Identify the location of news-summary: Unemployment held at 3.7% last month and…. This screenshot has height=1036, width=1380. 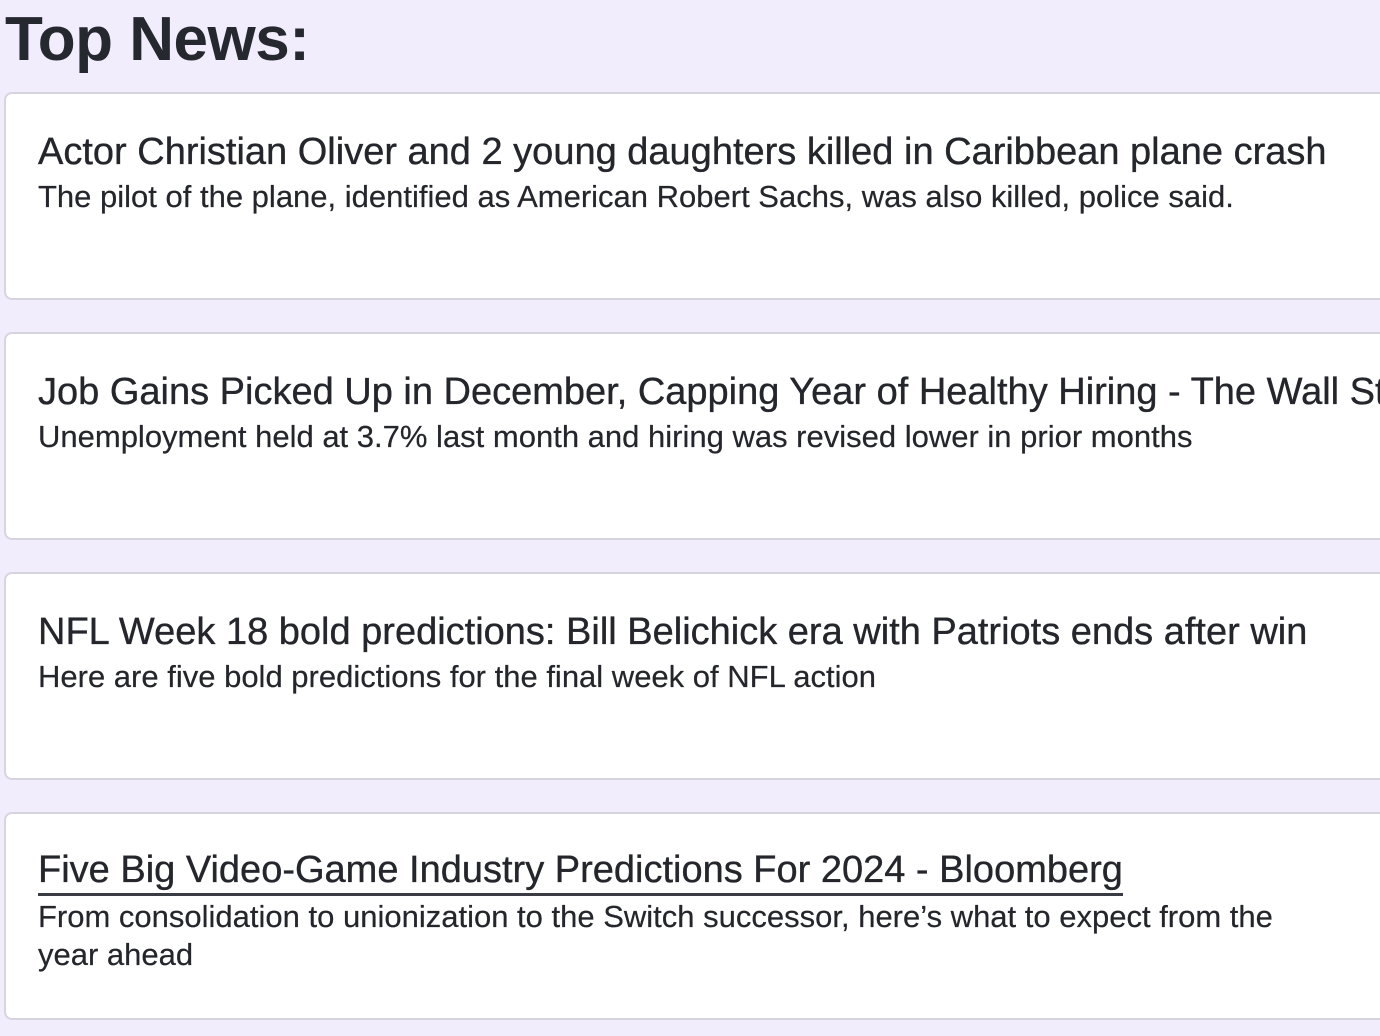
(615, 436).